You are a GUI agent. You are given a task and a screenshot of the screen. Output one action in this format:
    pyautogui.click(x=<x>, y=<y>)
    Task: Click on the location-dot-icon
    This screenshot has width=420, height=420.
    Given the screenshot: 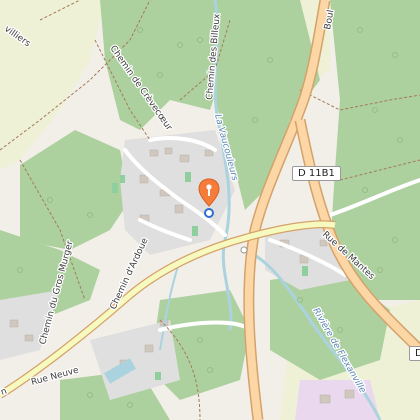 What is the action you would take?
    pyautogui.click(x=209, y=211)
    